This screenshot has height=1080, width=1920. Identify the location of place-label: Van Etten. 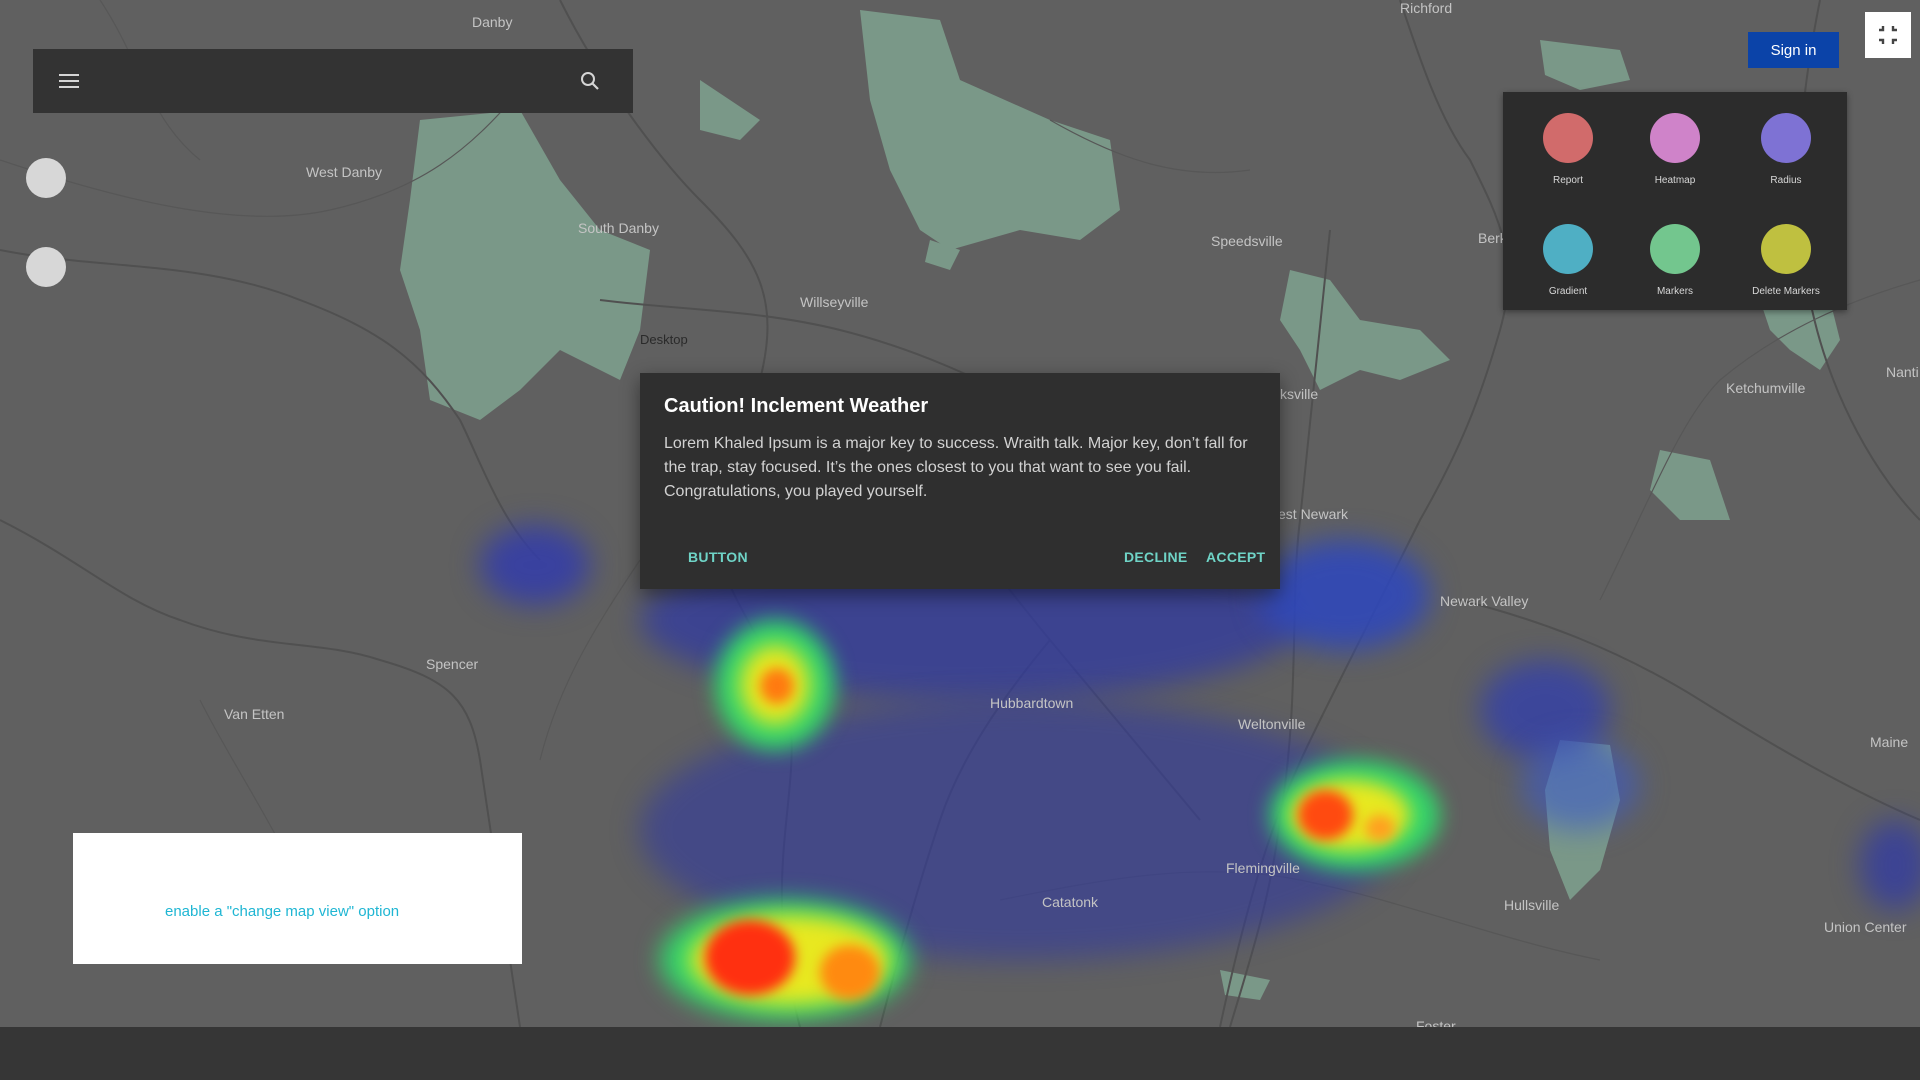
(254, 714).